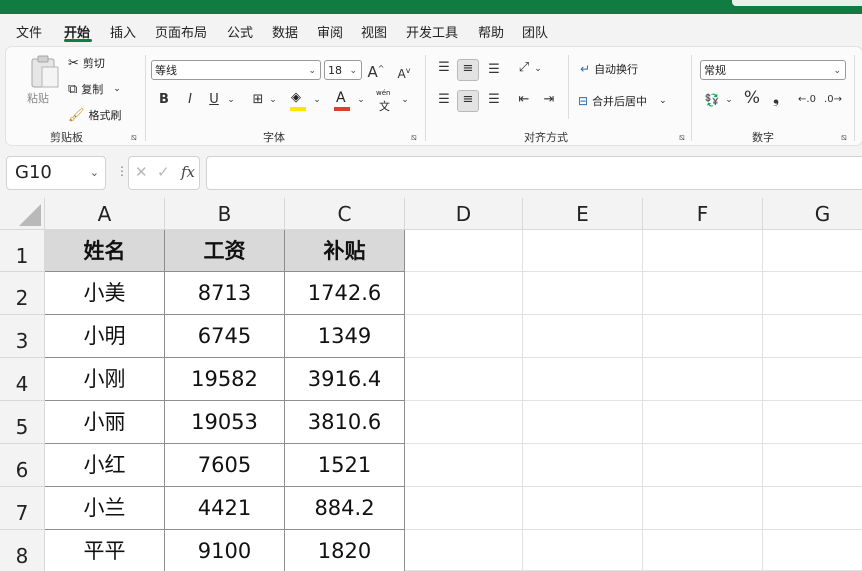  Describe the element at coordinates (105, 336) in the screenshot. I see `table-cell: 小明` at that location.